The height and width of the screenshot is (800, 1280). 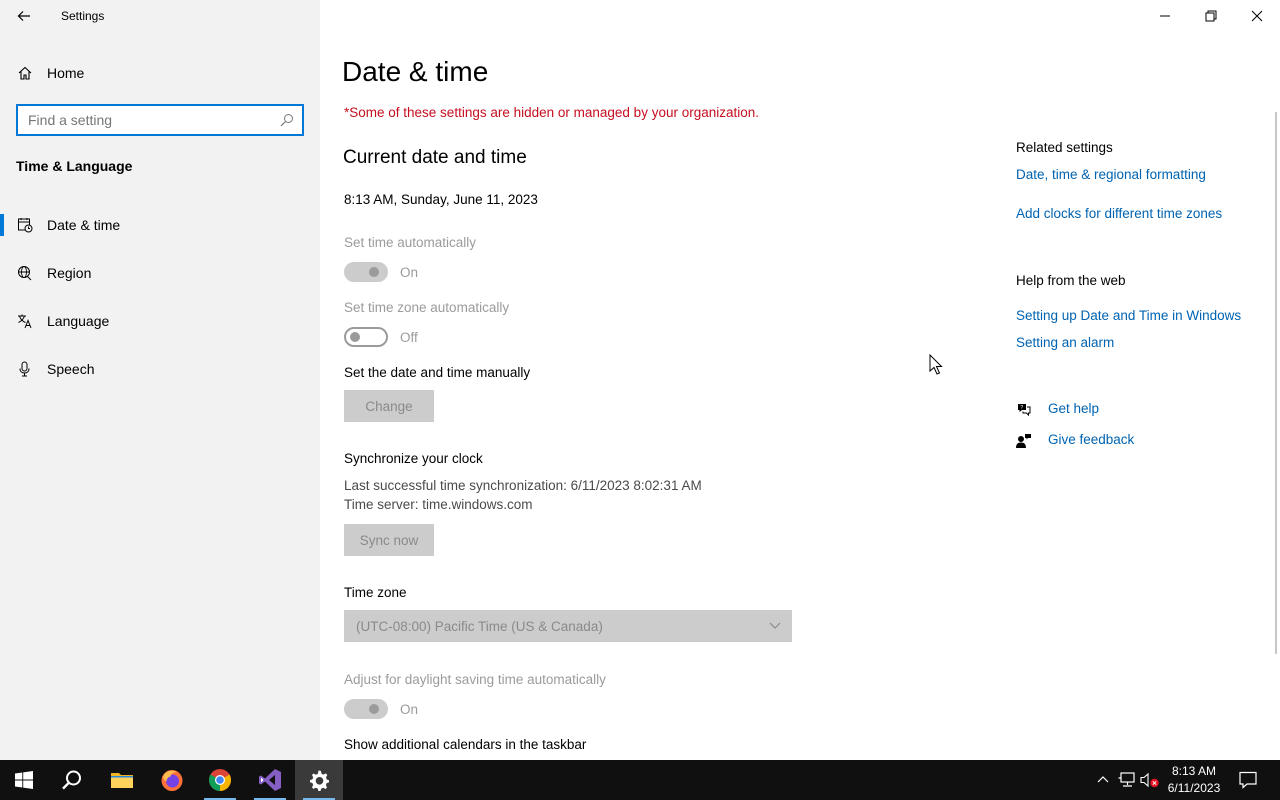 I want to click on dst-toggle, so click(x=366, y=709).